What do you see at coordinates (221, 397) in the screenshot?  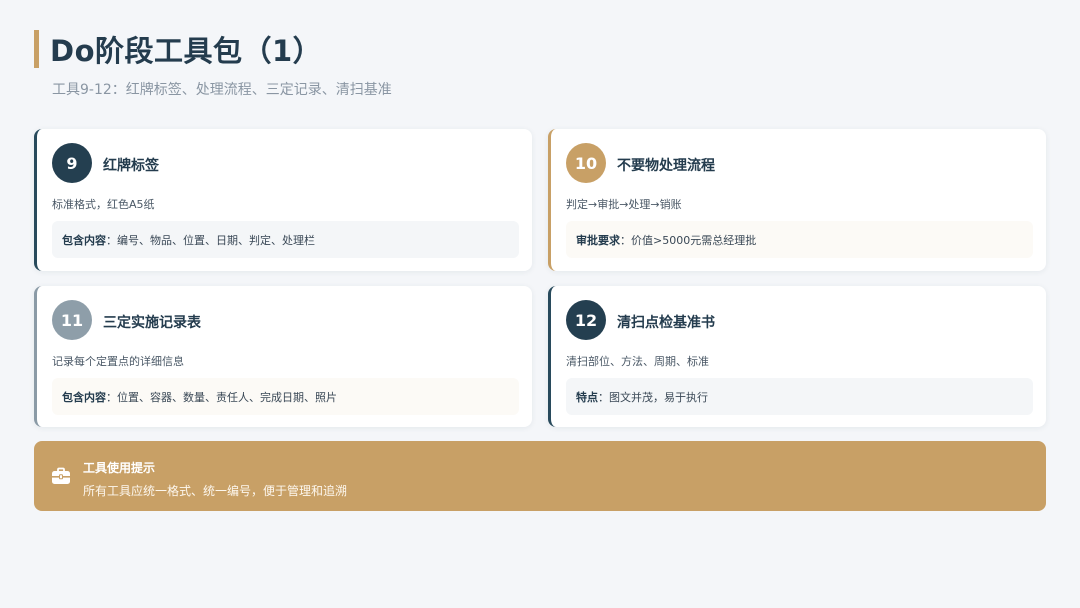 I see `note-text: ：位置、容器、数量、责任人、完成日期、照片` at bounding box center [221, 397].